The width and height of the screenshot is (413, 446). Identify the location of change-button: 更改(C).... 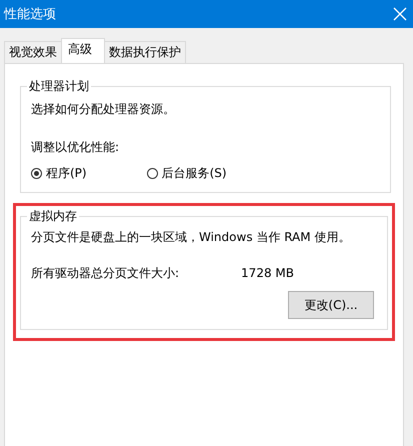
(331, 305).